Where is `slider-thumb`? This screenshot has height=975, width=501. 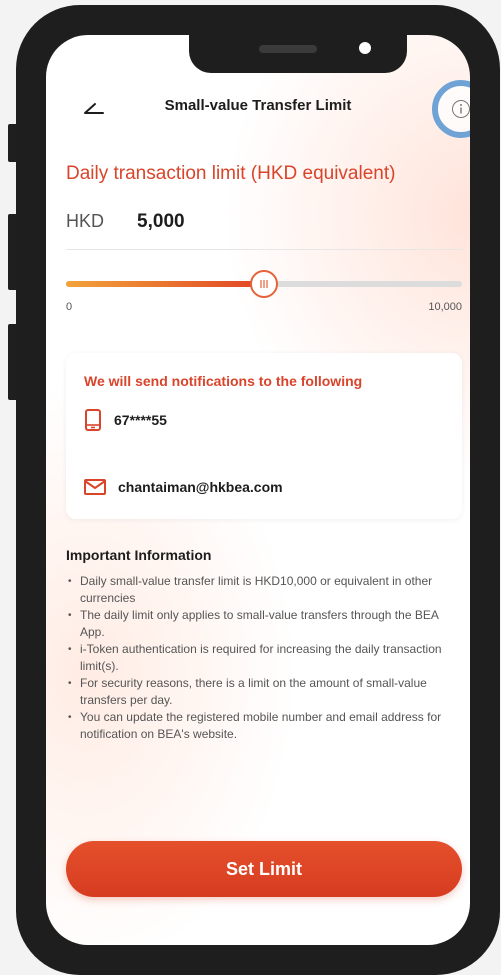
slider-thumb is located at coordinates (264, 284).